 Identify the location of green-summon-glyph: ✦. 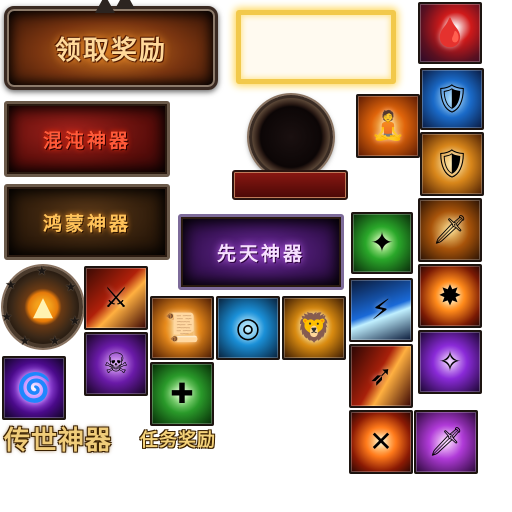
(382, 242).